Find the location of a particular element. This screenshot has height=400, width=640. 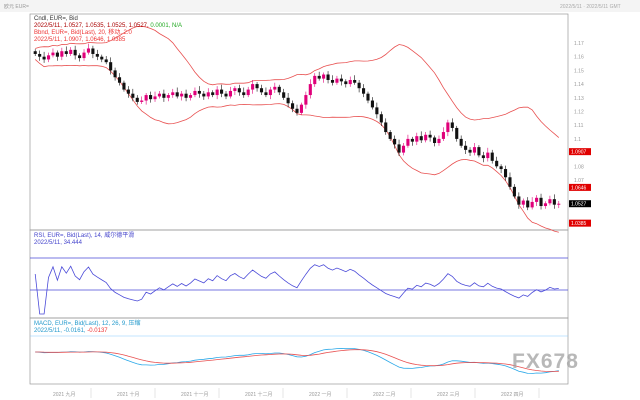

x-axis-label: 2021 十二月 is located at coordinates (259, 394).